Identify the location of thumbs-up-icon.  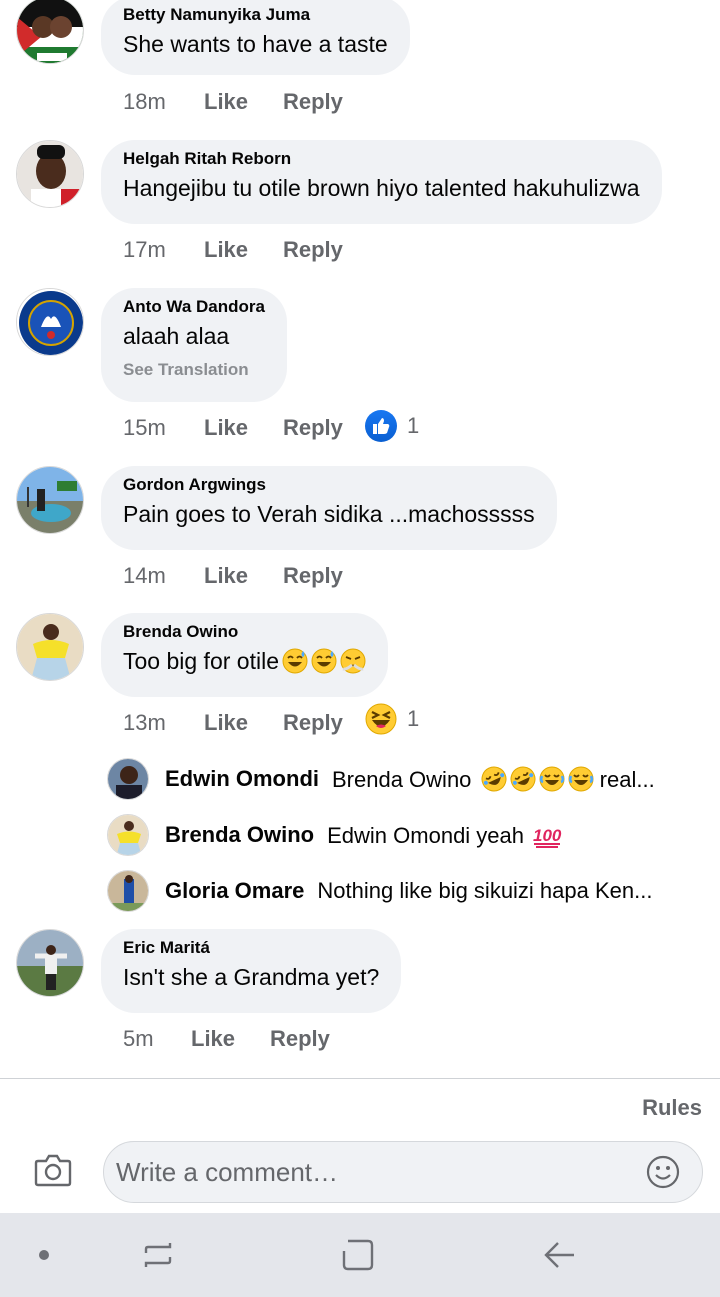
(381, 426).